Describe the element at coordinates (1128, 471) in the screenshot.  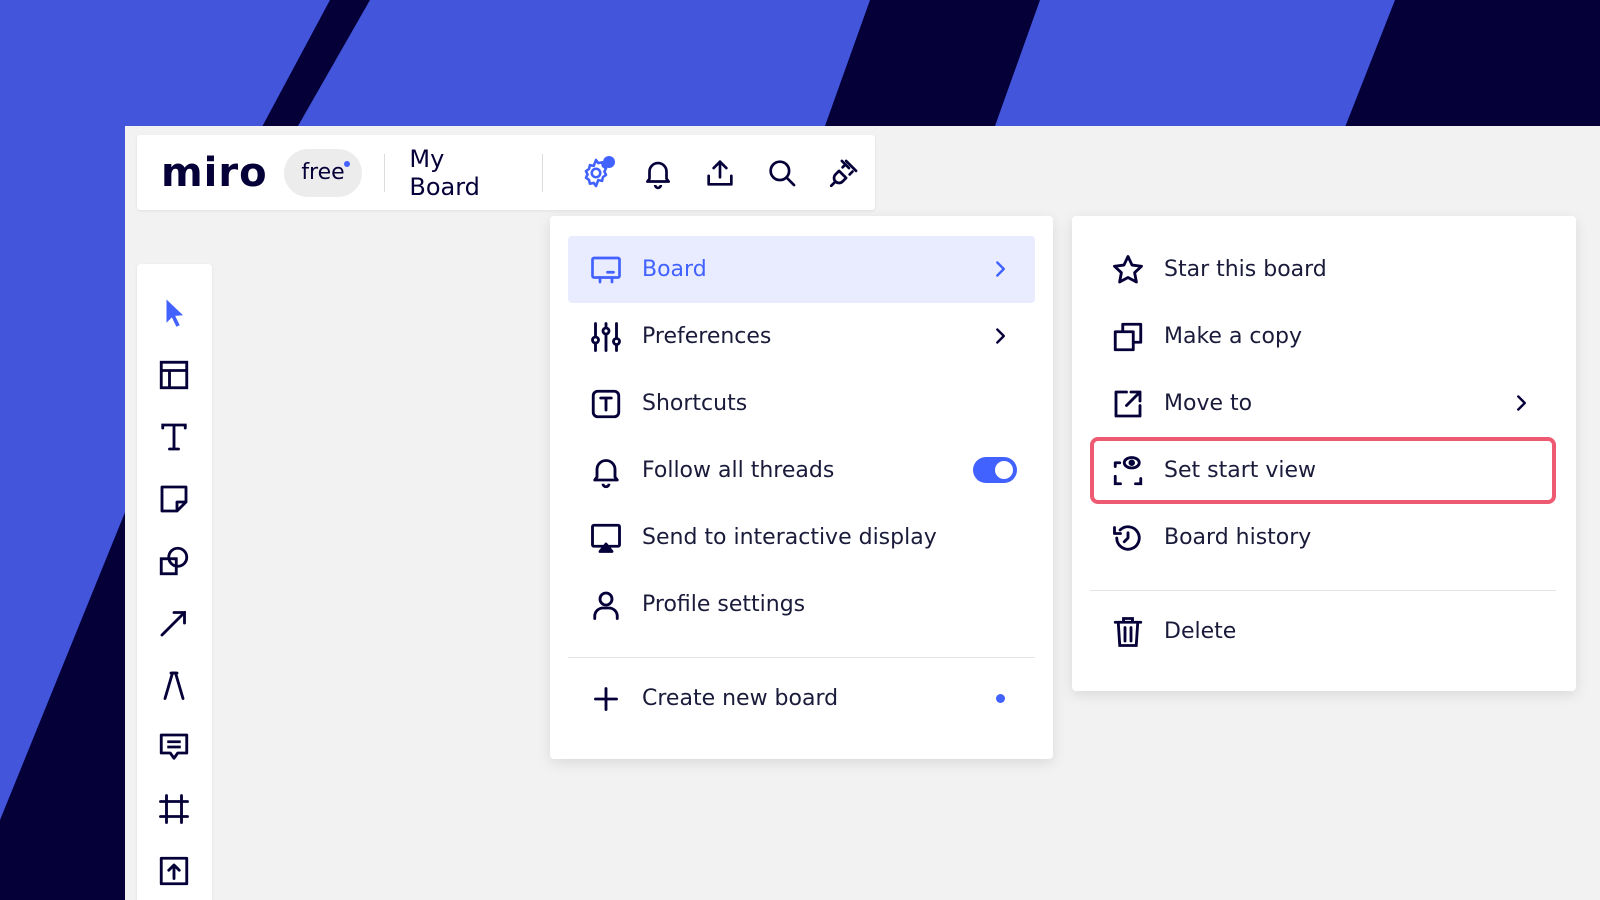
I see `start-view-icon` at that location.